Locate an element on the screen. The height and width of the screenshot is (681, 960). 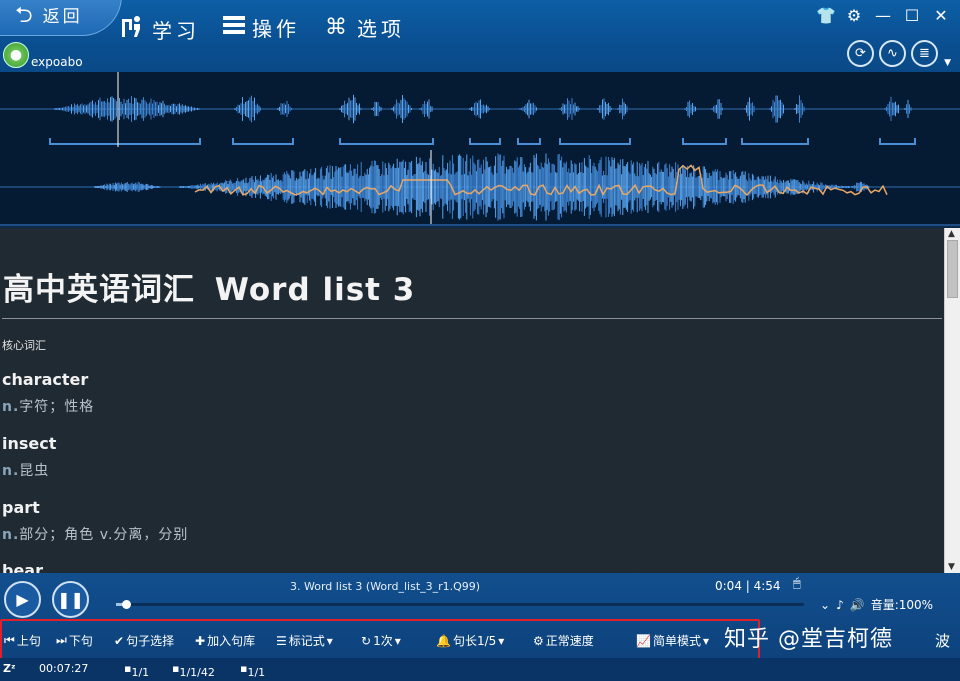
track-title: 3. Word list 3 (Word_list_3_r1.Q99) is located at coordinates (385, 586).